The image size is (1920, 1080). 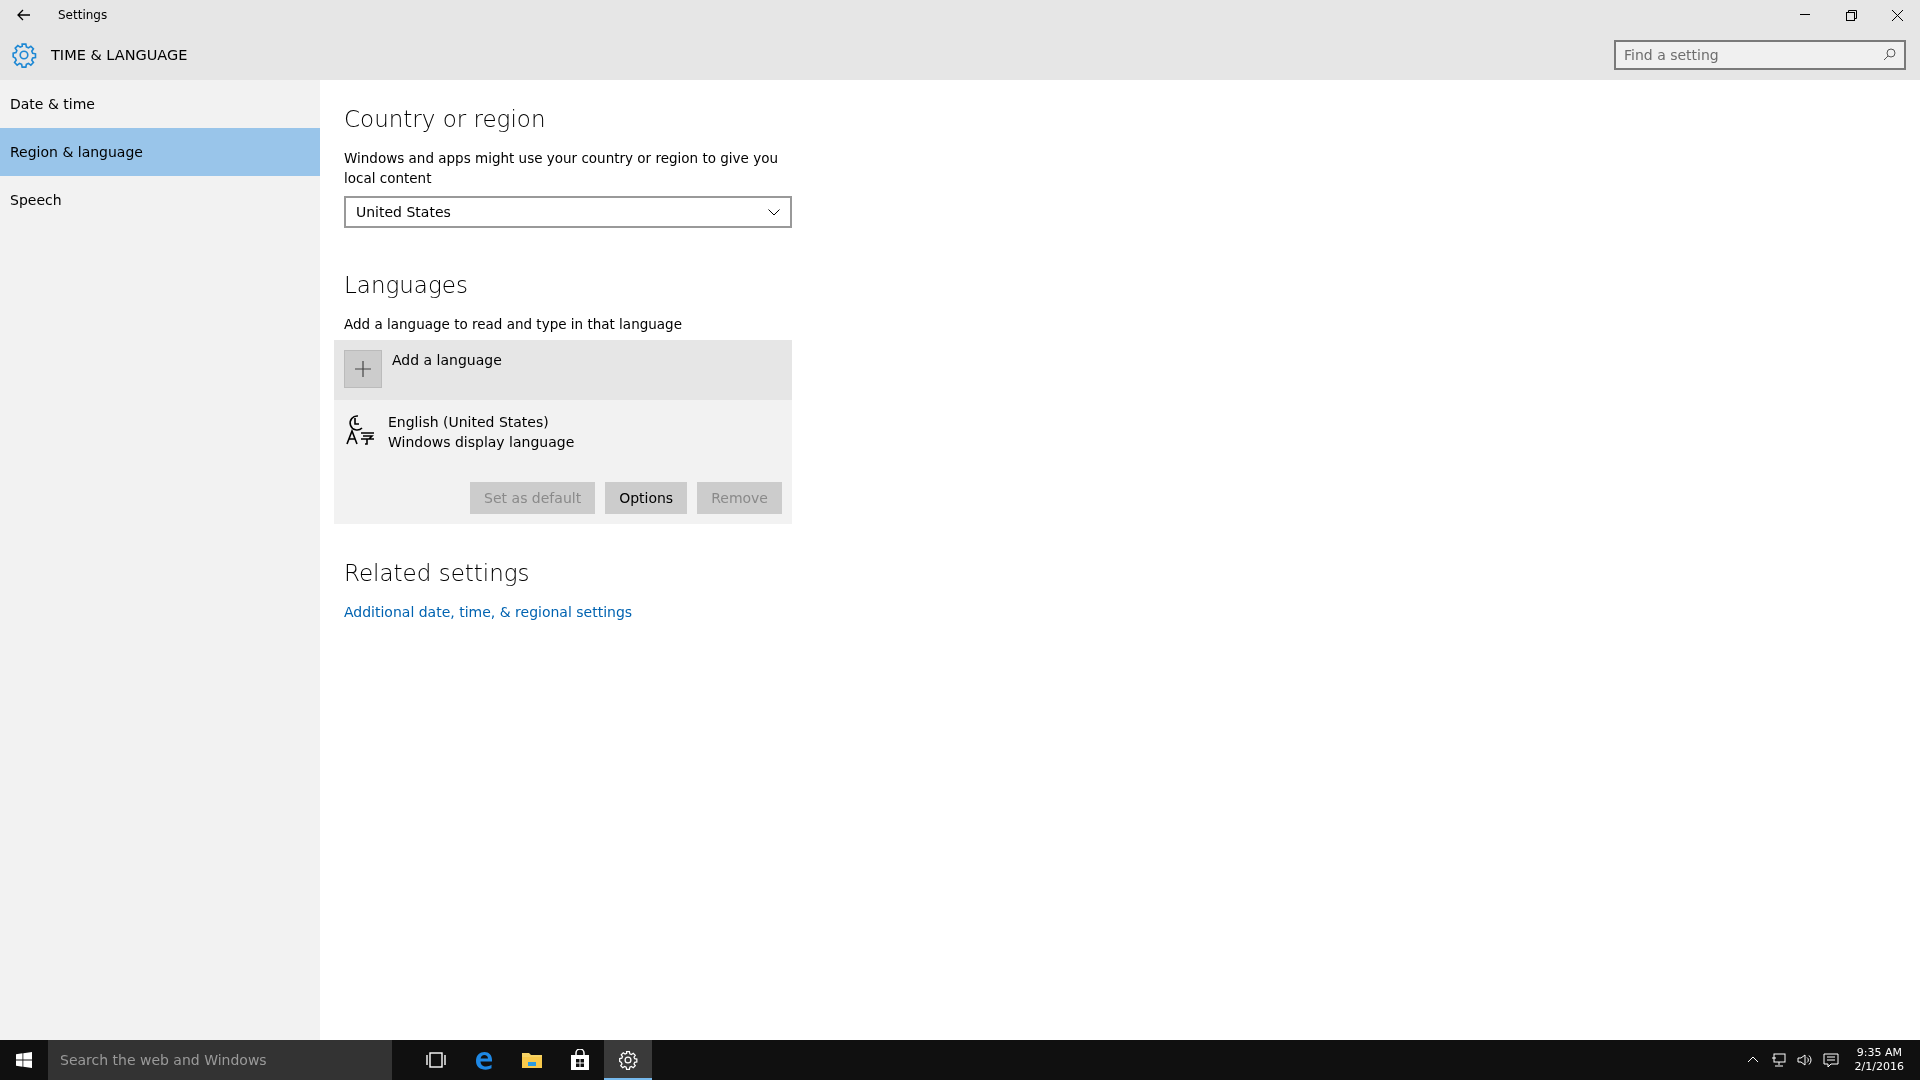 I want to click on clock-date: 2/1/2016, so click(x=1879, y=1067).